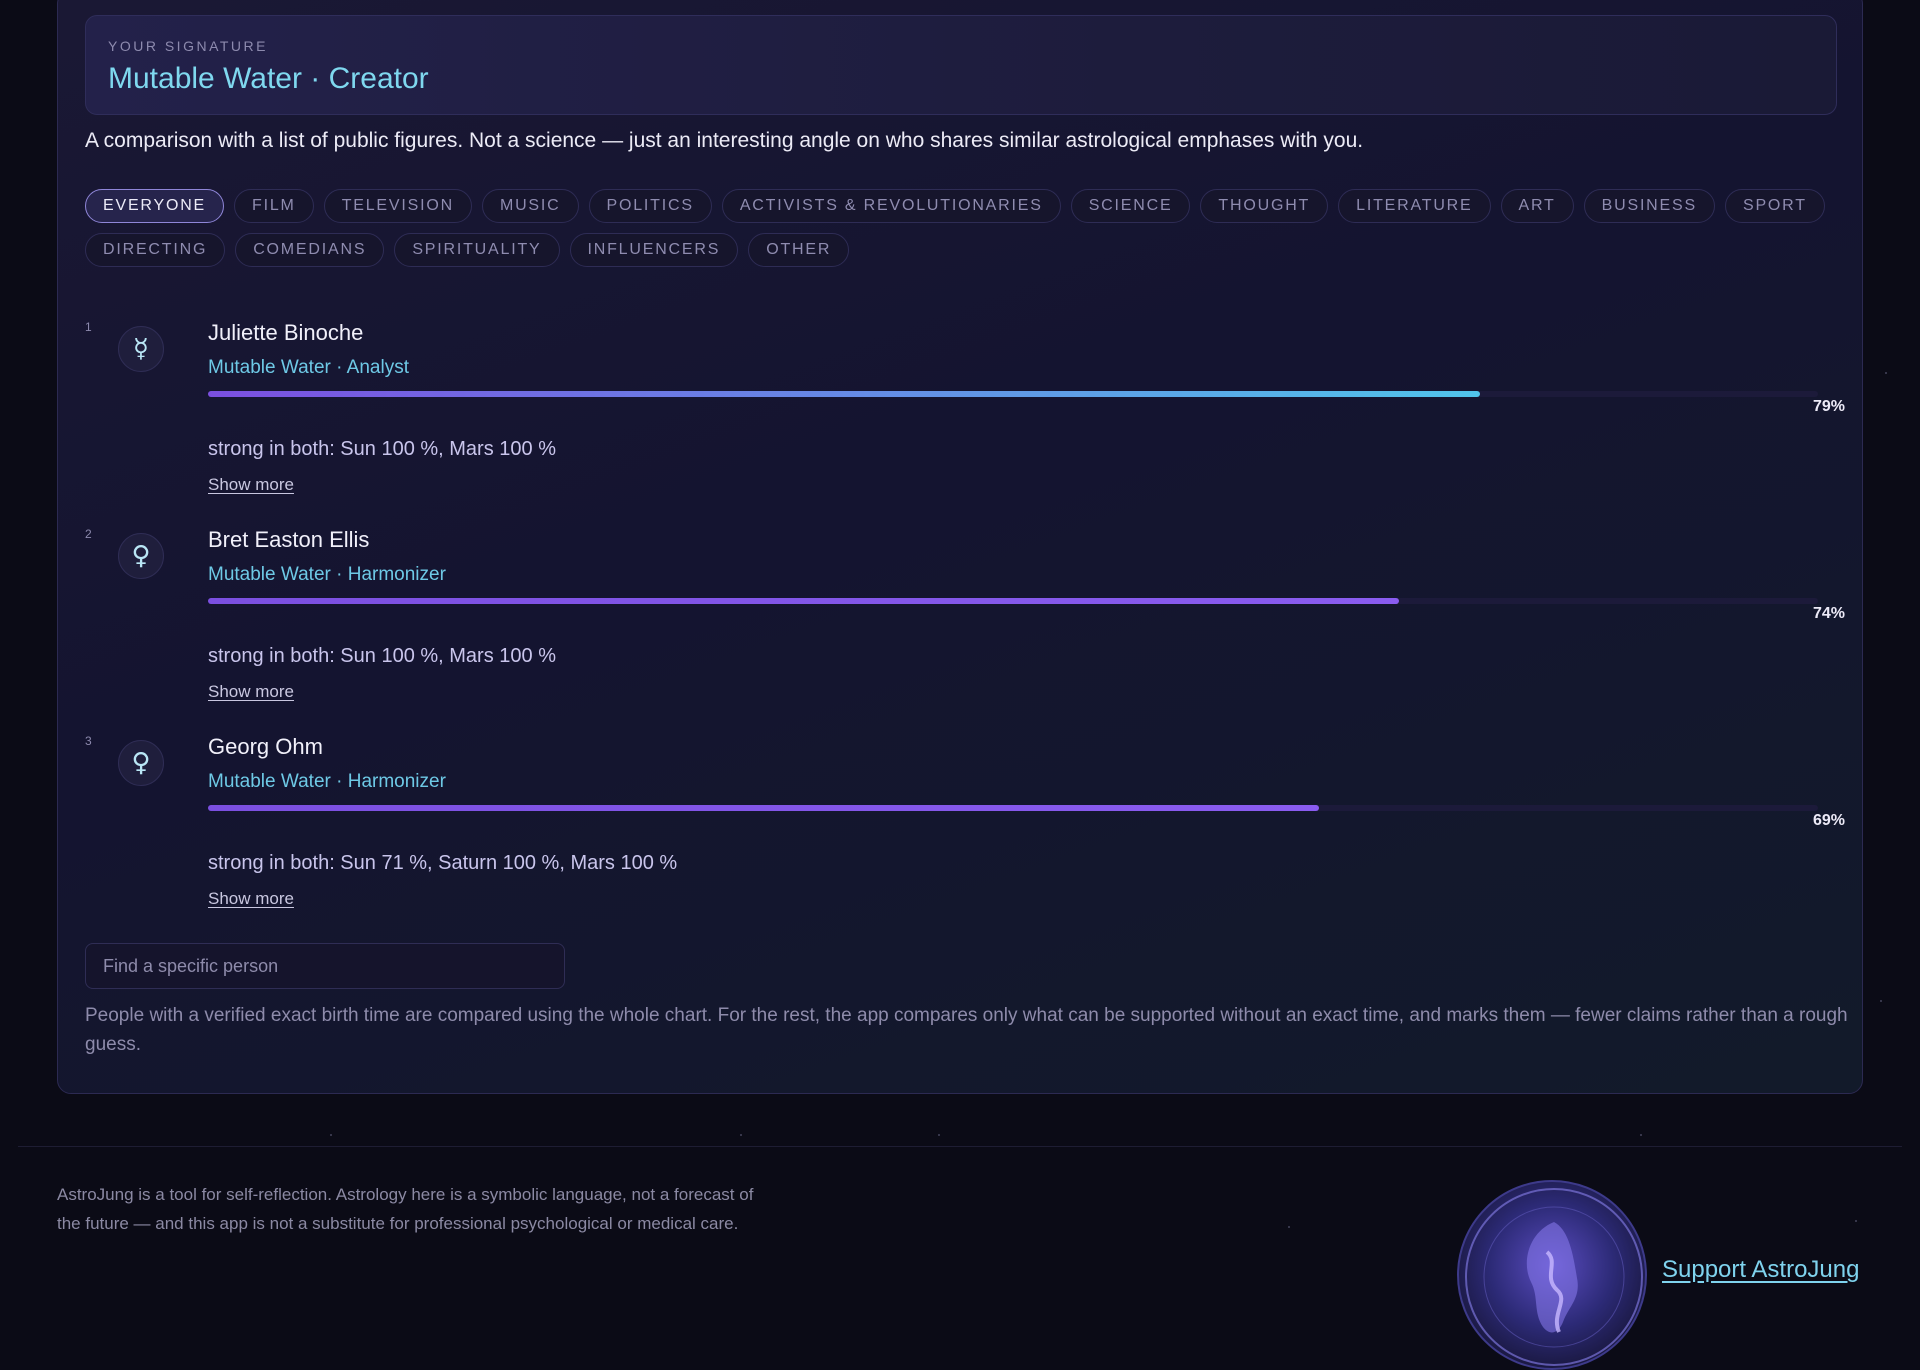 This screenshot has height=1370, width=1920. What do you see at coordinates (891, 206) in the screenshot?
I see `filter-chip-activists: Activists & Revolutionaries` at bounding box center [891, 206].